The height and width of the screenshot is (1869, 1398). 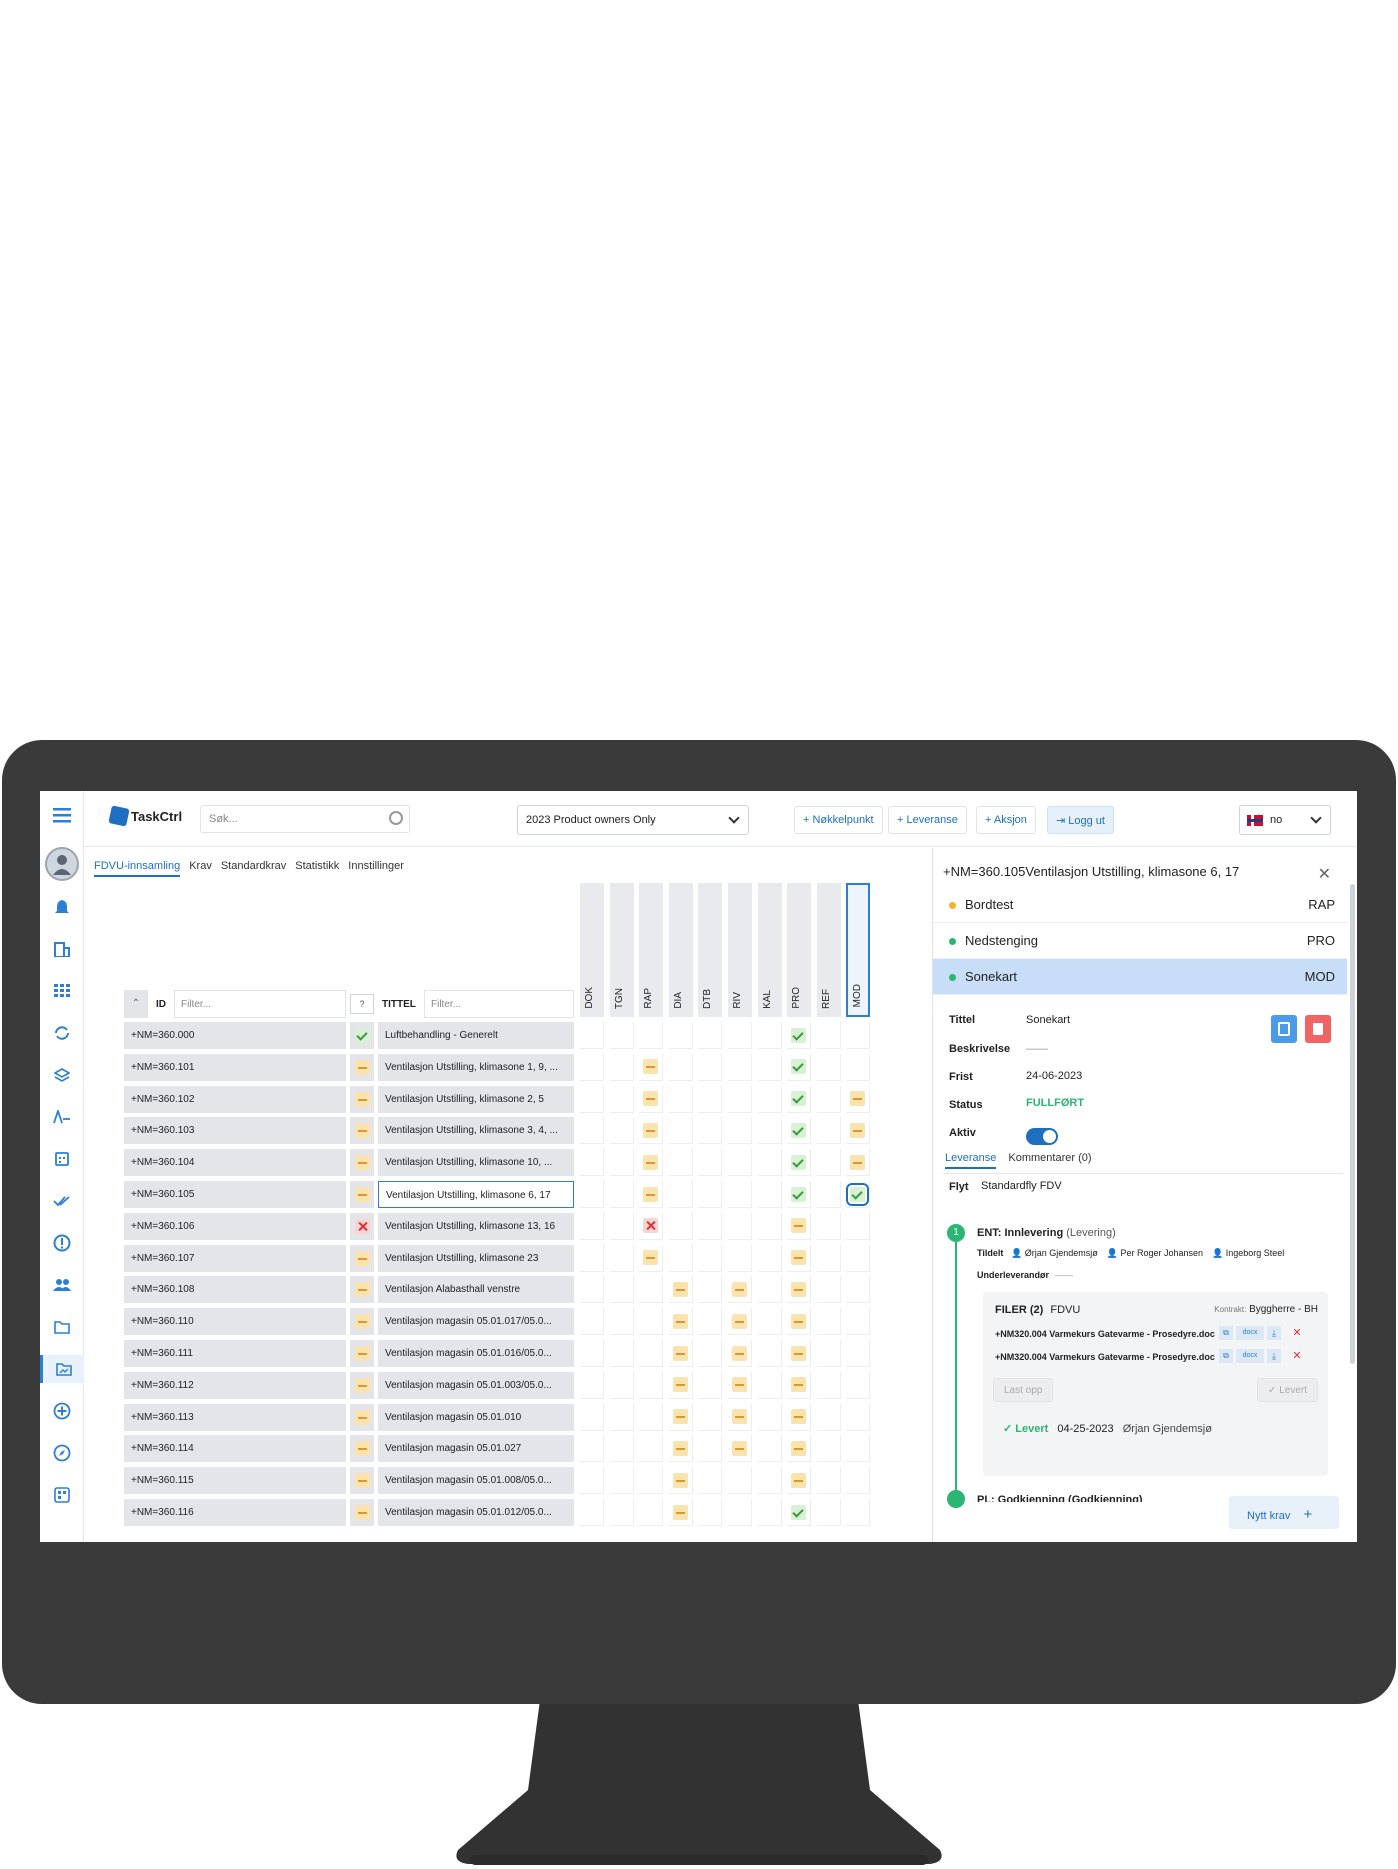 What do you see at coordinates (235, 1290) in the screenshot?
I see `row-id: +NM=360.108` at bounding box center [235, 1290].